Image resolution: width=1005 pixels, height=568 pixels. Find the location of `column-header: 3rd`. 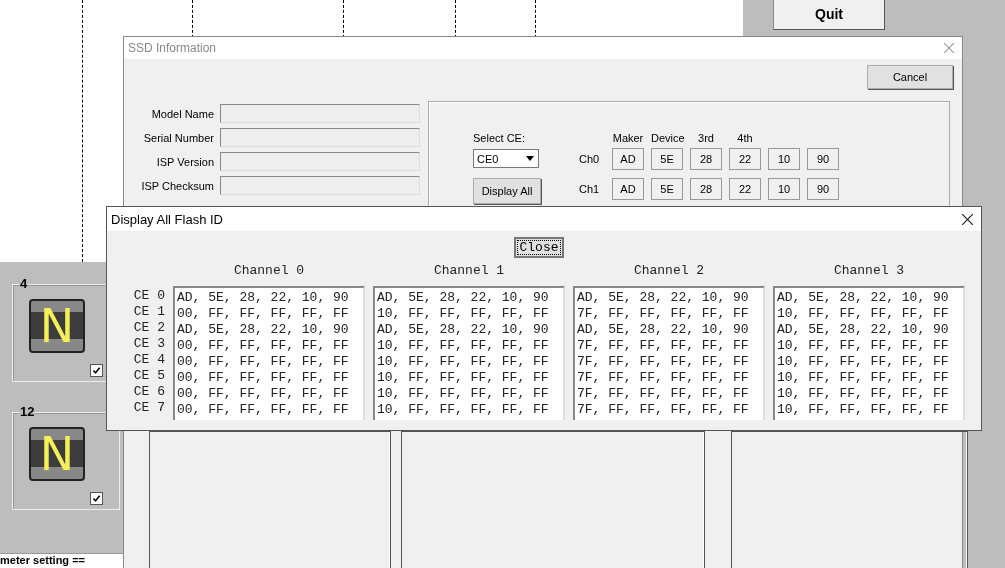

column-header: 3rd is located at coordinates (706, 138).